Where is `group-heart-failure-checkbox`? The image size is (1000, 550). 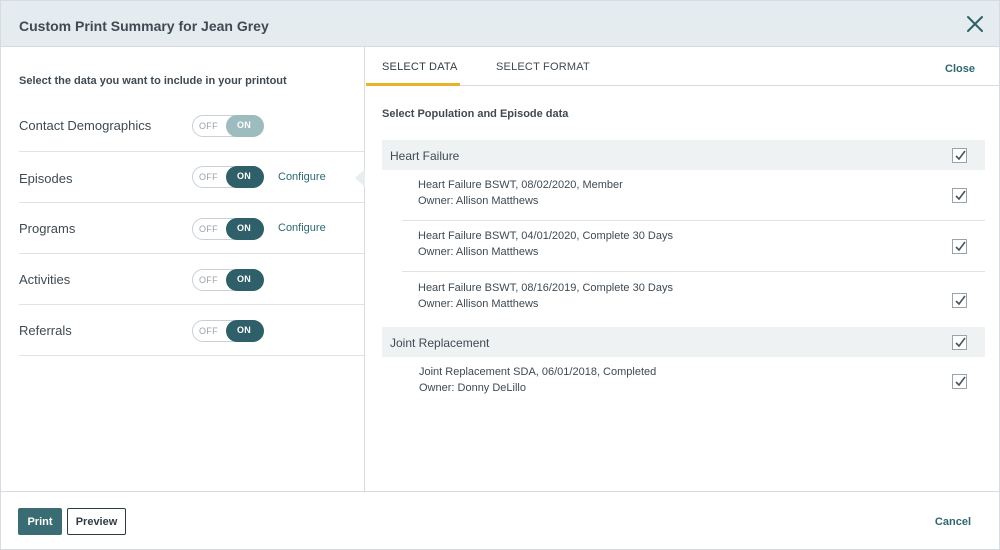 group-heart-failure-checkbox is located at coordinates (959, 155).